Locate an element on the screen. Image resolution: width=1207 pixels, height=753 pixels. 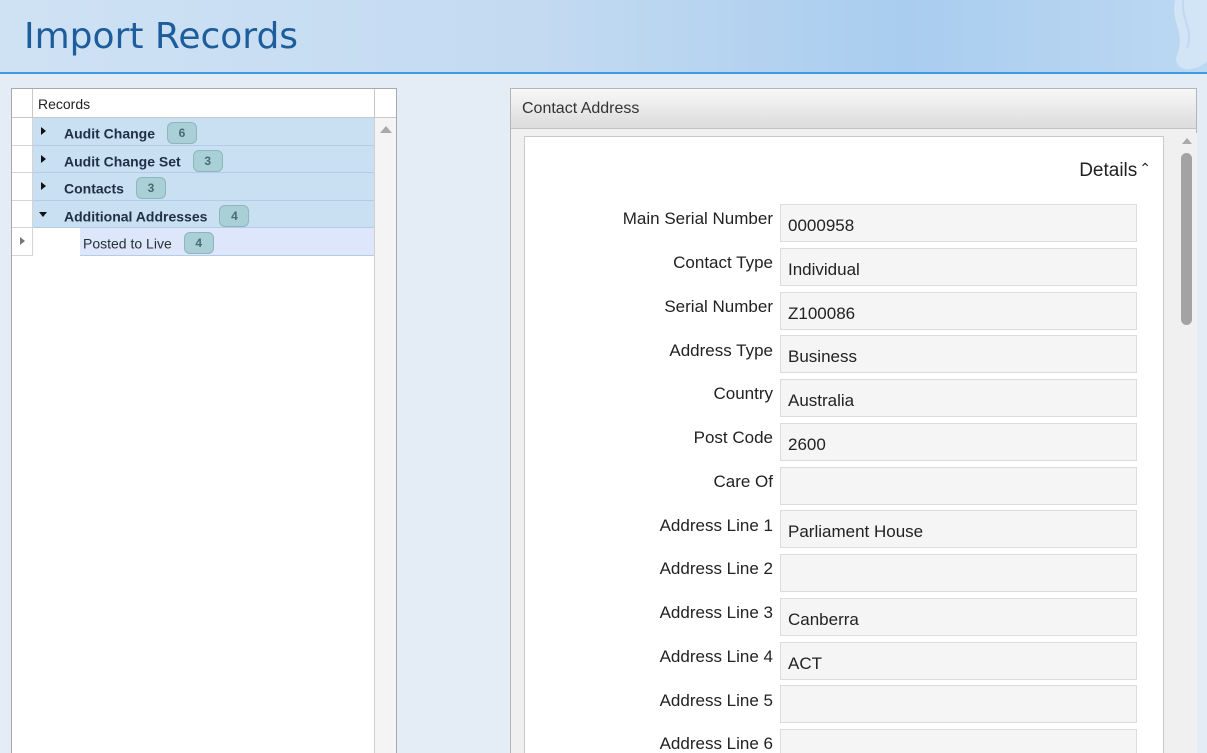
tree-column-header: Records is located at coordinates (204, 103).